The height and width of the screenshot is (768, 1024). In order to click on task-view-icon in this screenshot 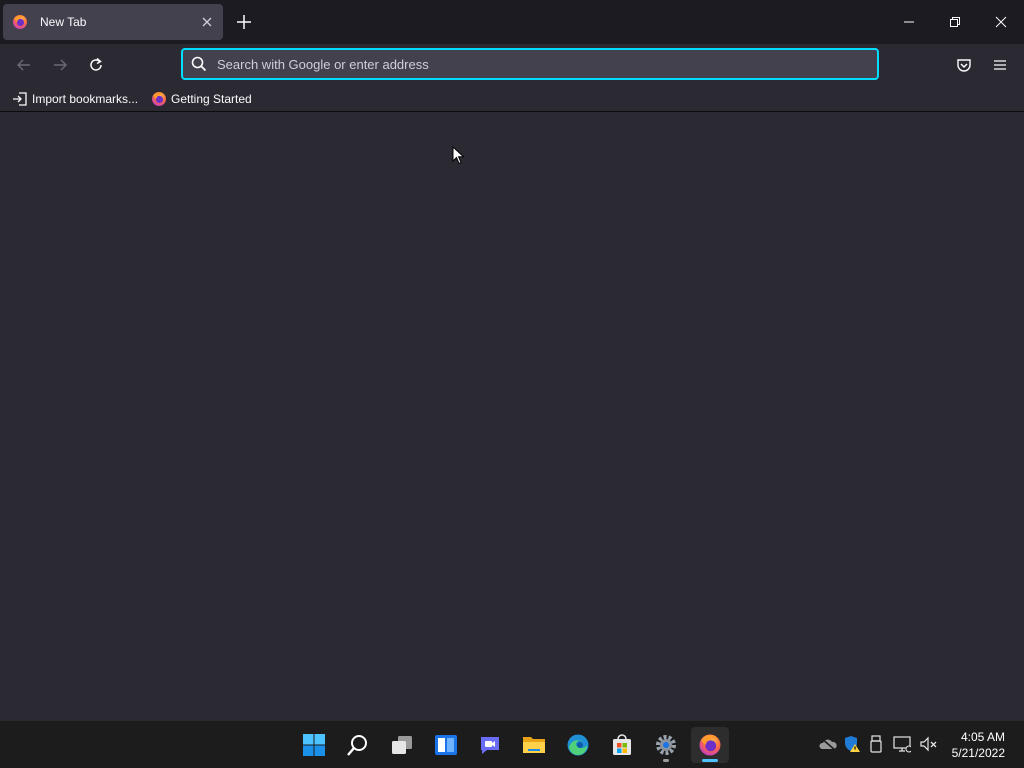, I will do `click(402, 745)`.